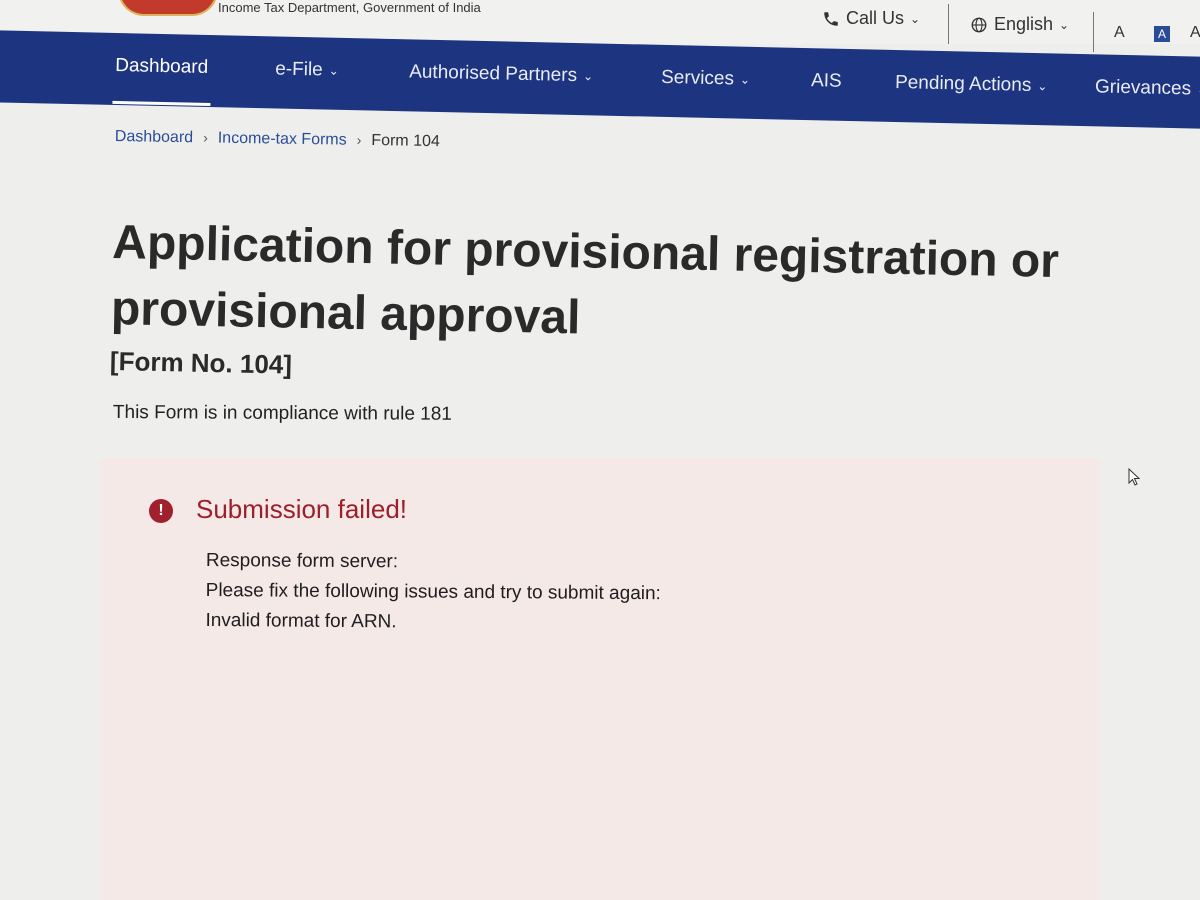  Describe the element at coordinates (831, 18) in the screenshot. I see `phone-icon` at that location.